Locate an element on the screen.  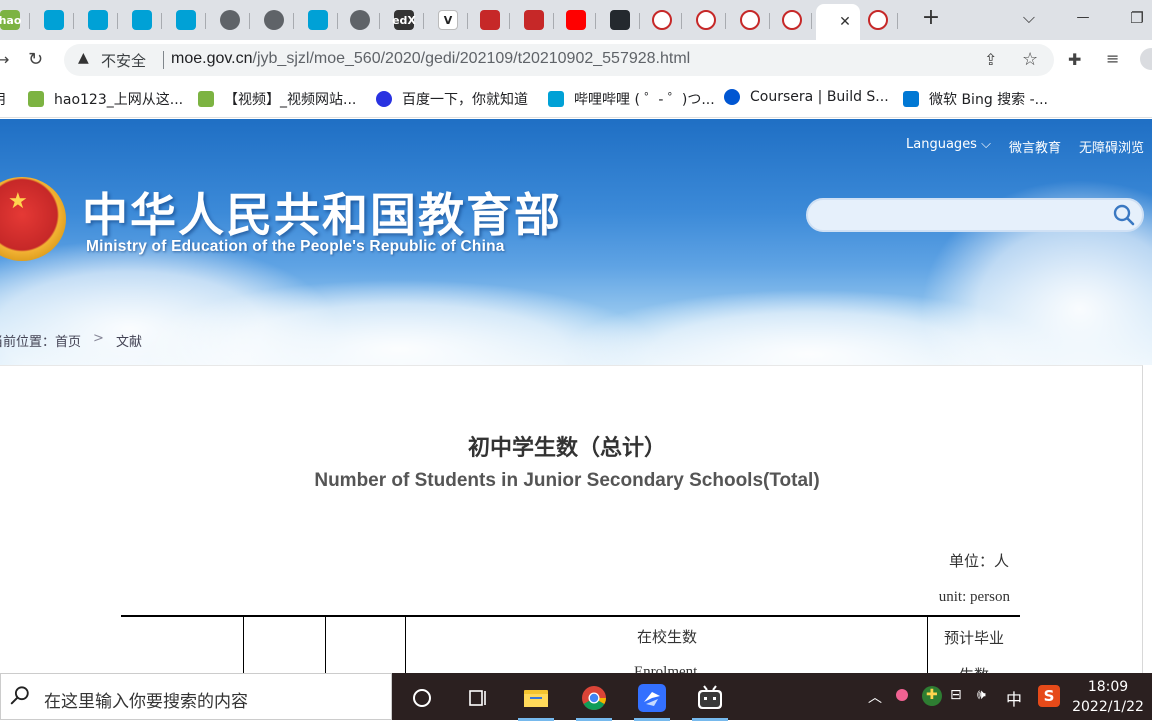
network-icon: ⊟ is located at coordinates (956, 695).